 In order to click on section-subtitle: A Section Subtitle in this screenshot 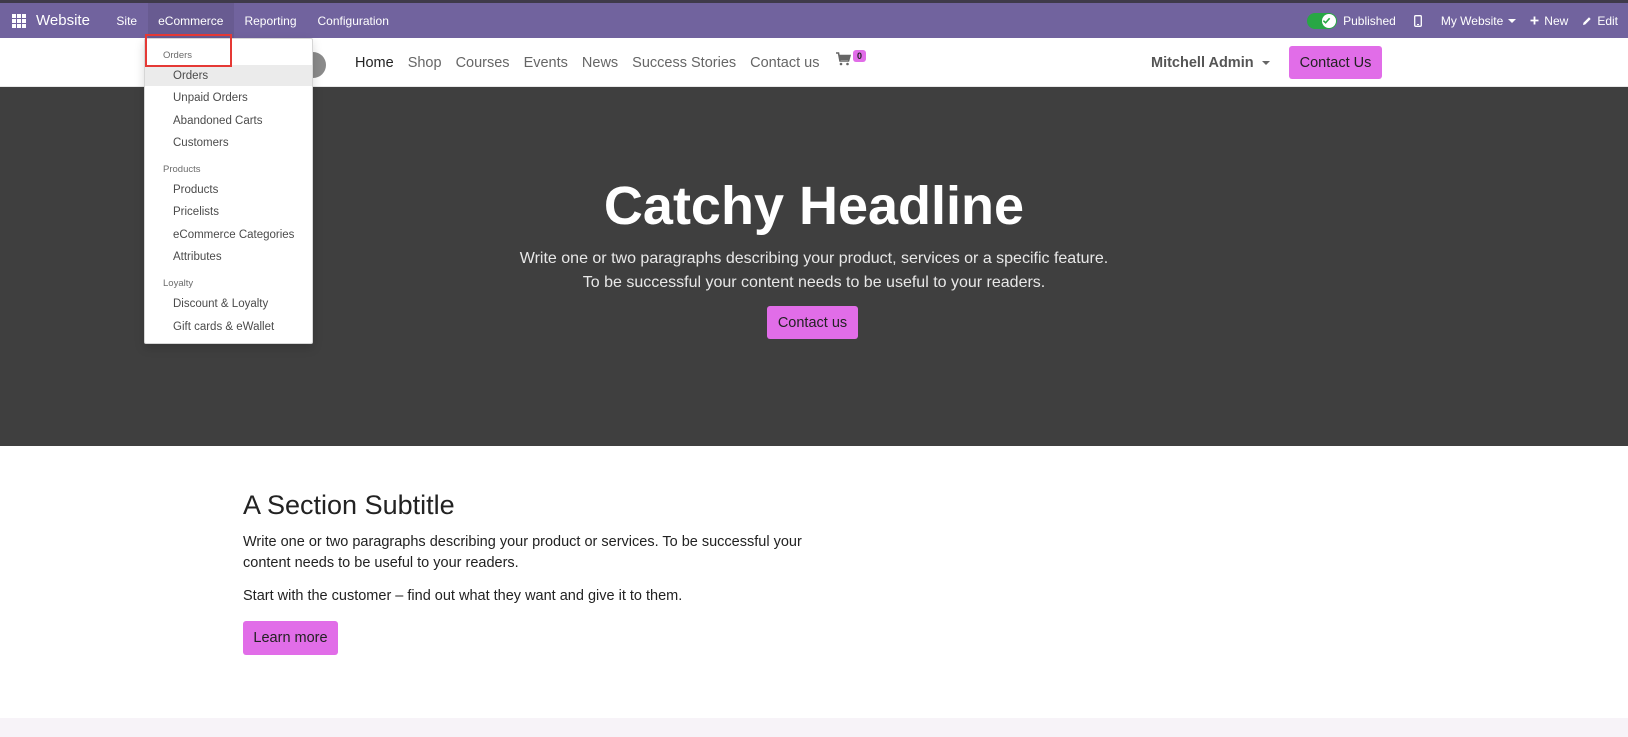, I will do `click(349, 505)`.